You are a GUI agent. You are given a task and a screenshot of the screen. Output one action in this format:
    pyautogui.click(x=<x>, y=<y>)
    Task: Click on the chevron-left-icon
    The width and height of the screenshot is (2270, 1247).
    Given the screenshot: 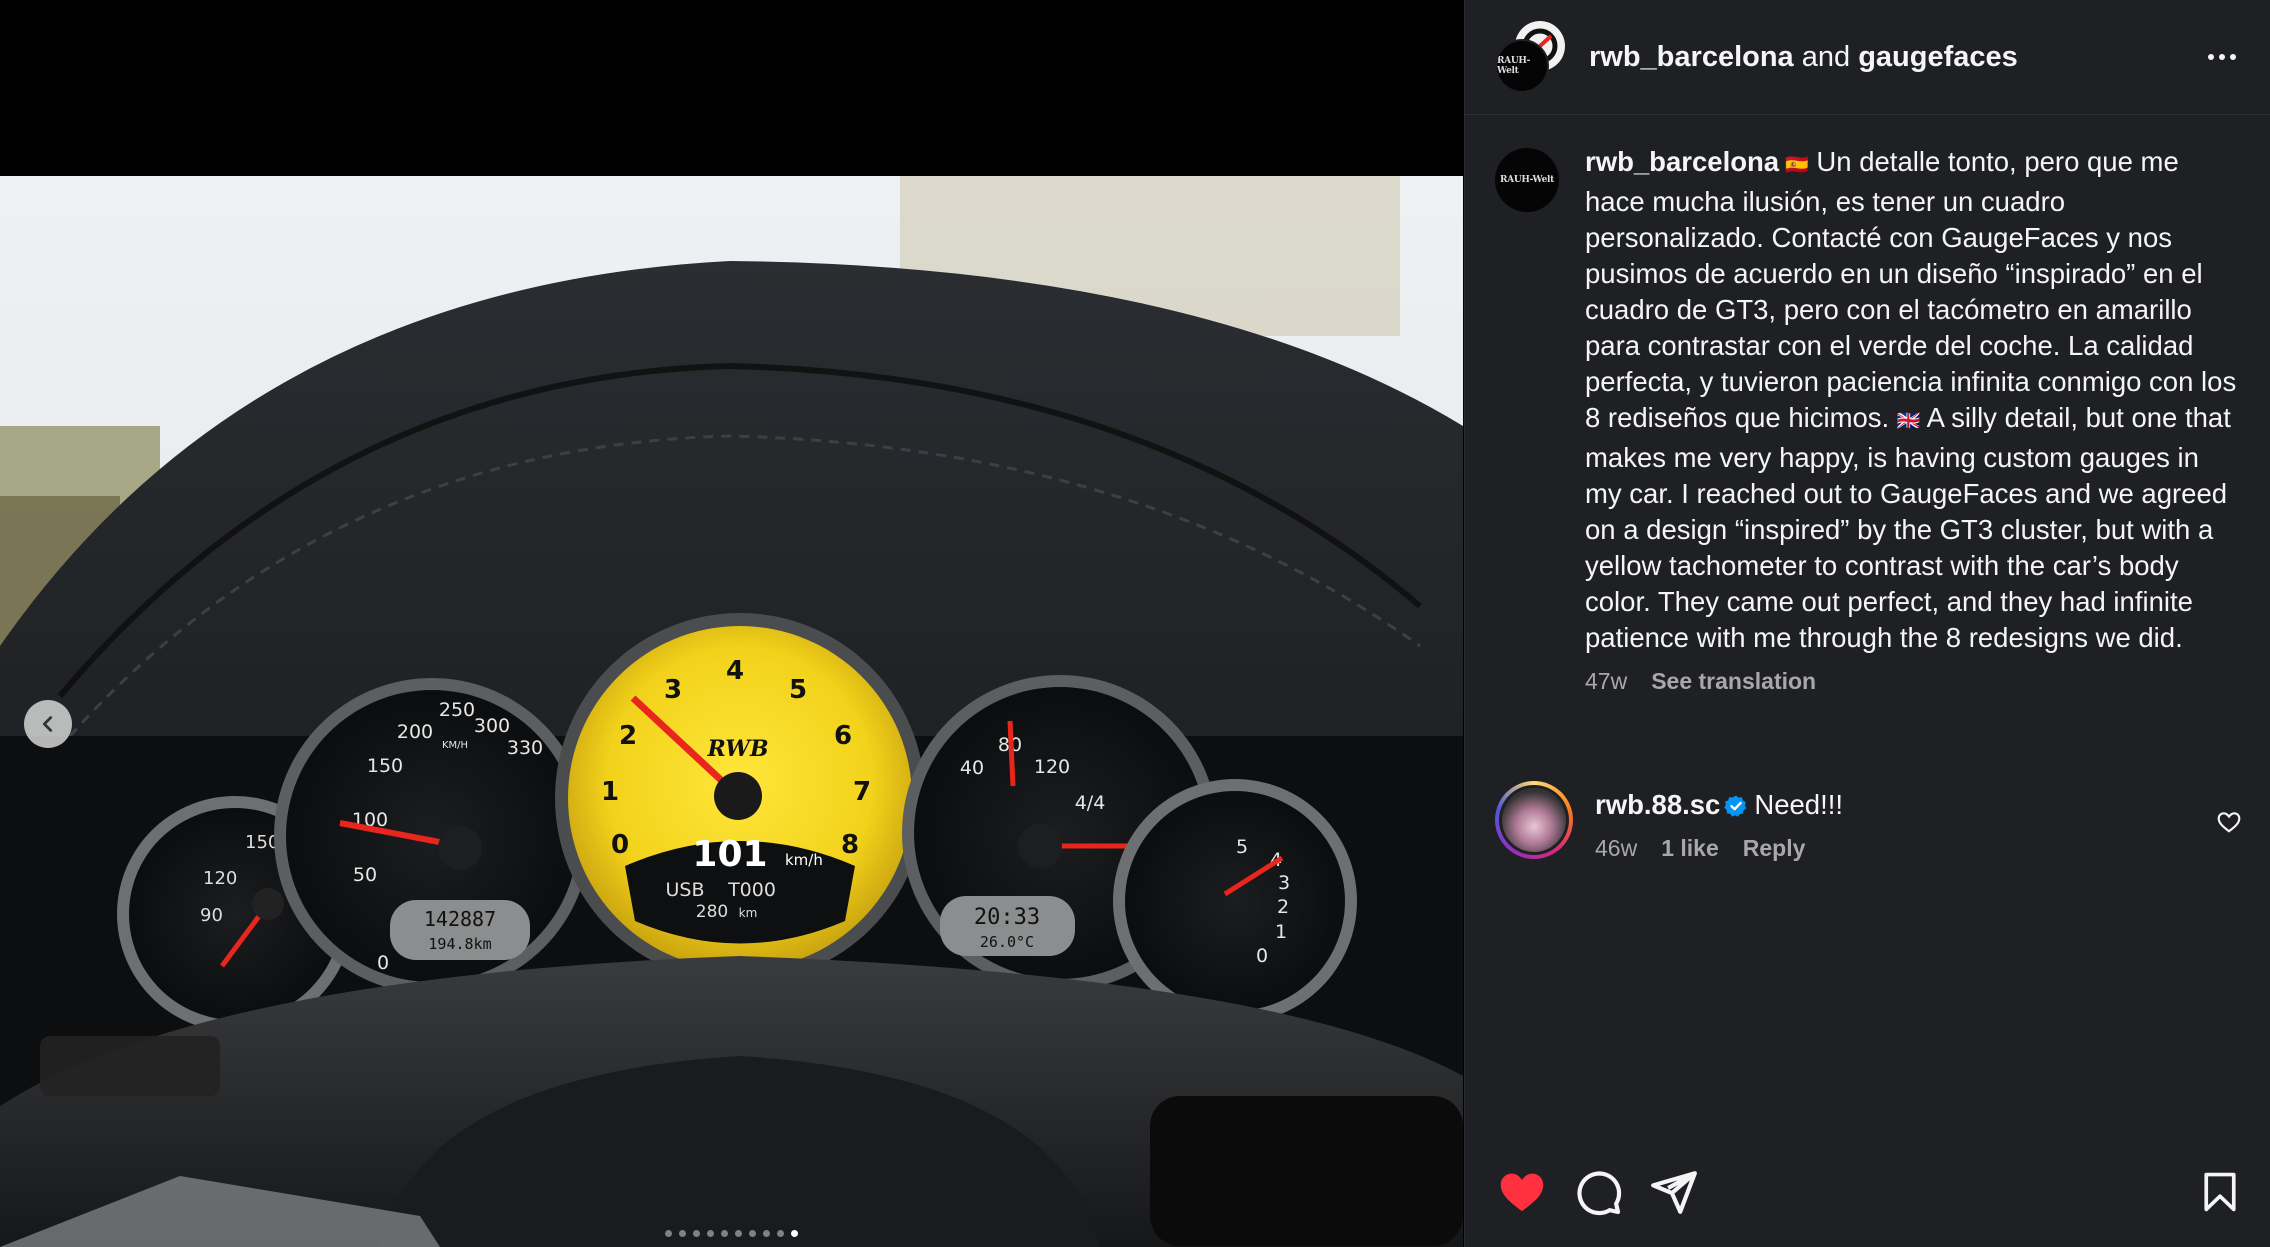 What is the action you would take?
    pyautogui.click(x=47, y=724)
    